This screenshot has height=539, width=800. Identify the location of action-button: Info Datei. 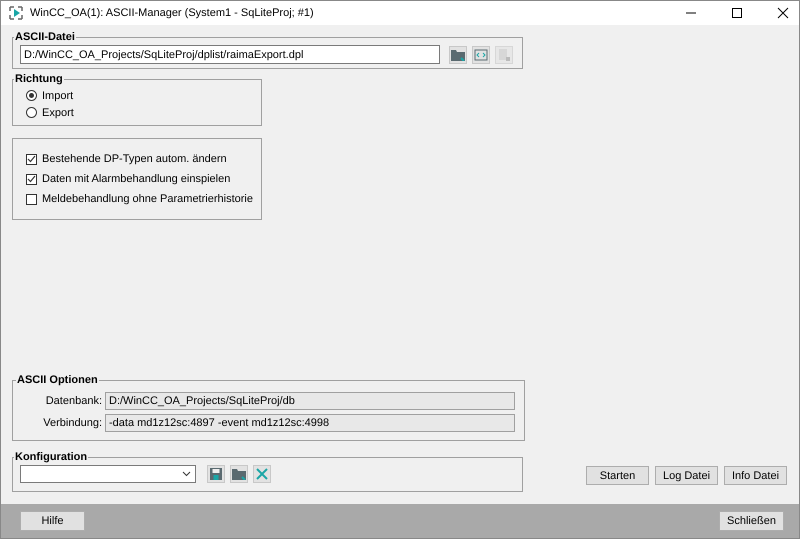
(755, 475).